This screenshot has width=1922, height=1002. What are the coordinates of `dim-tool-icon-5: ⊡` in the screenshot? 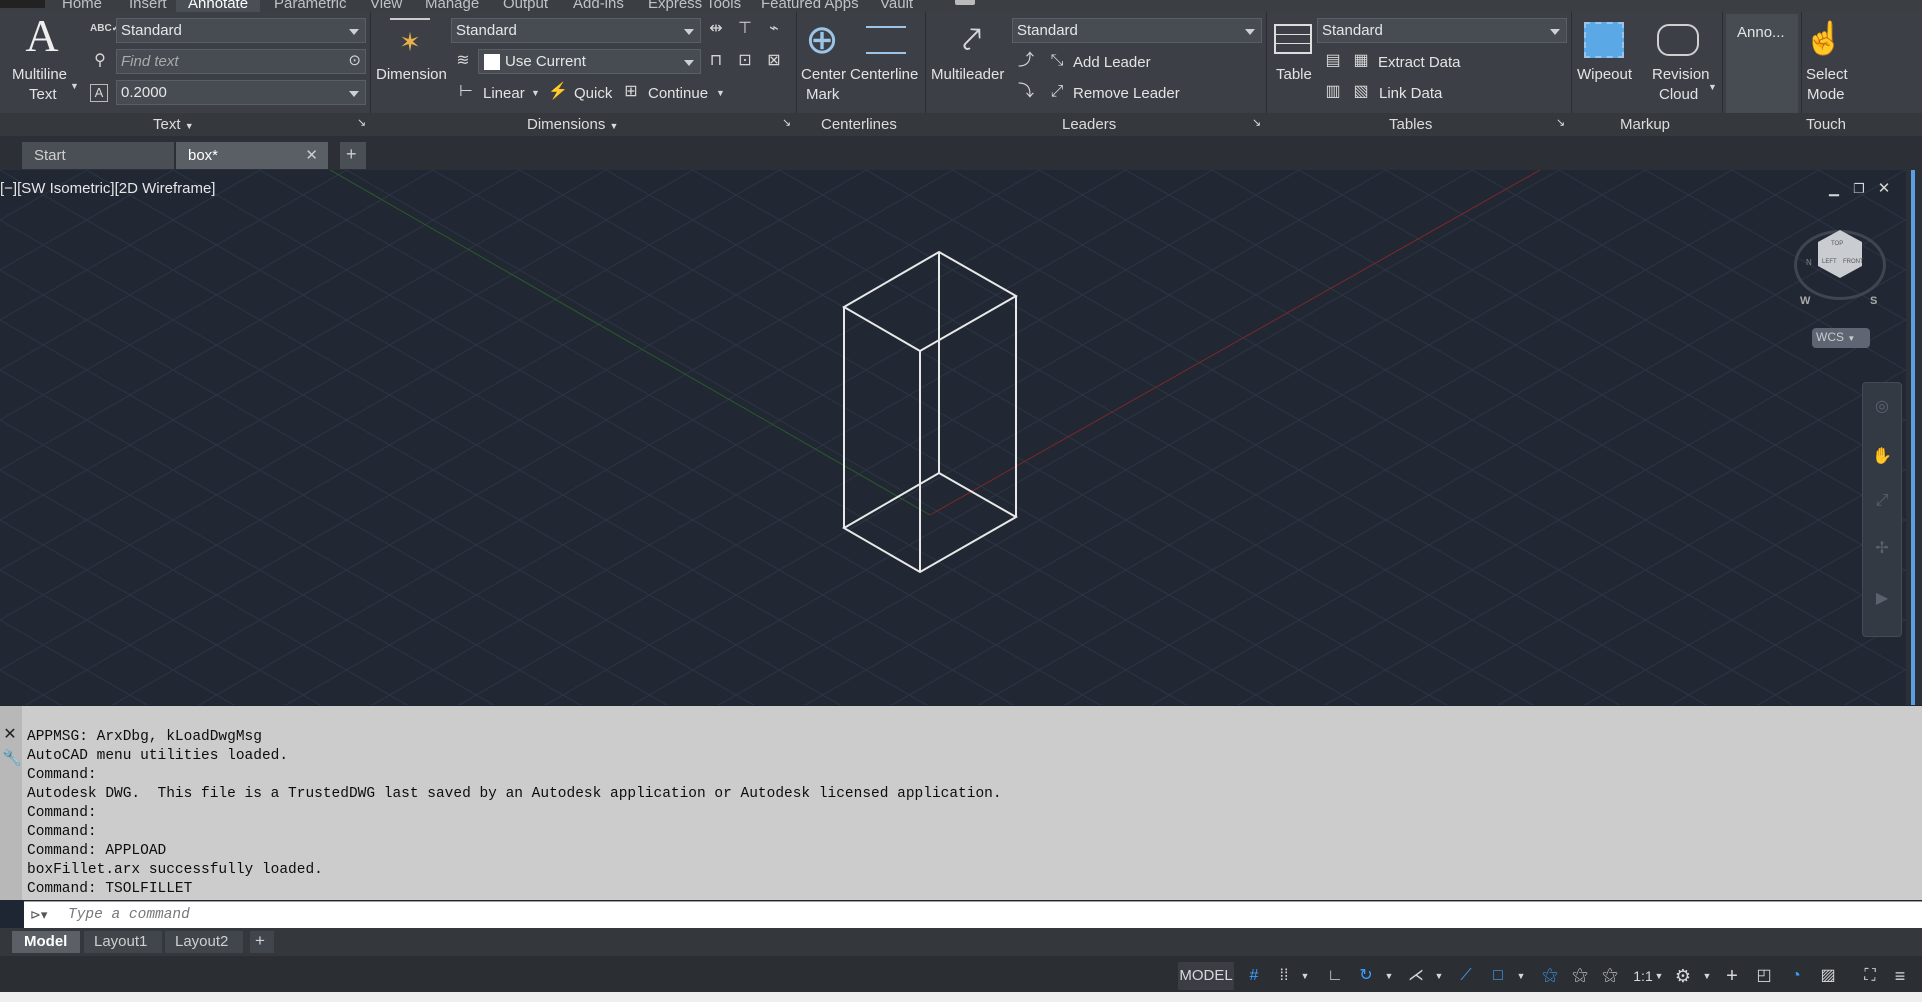 It's located at (745, 61).